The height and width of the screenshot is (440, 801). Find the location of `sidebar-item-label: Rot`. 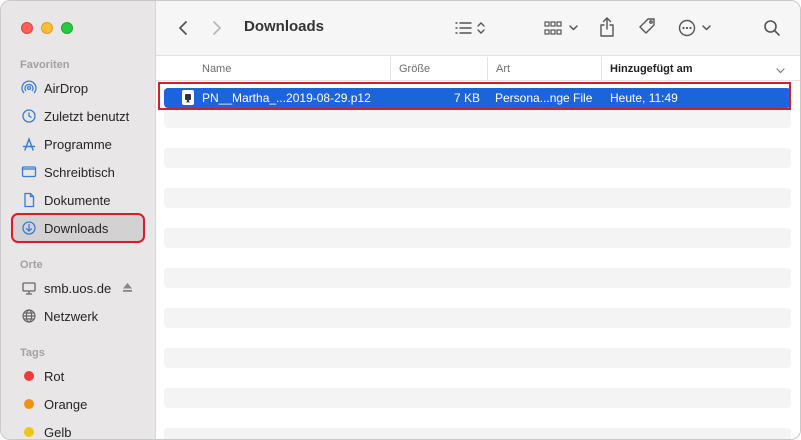

sidebar-item-label: Rot is located at coordinates (54, 376).